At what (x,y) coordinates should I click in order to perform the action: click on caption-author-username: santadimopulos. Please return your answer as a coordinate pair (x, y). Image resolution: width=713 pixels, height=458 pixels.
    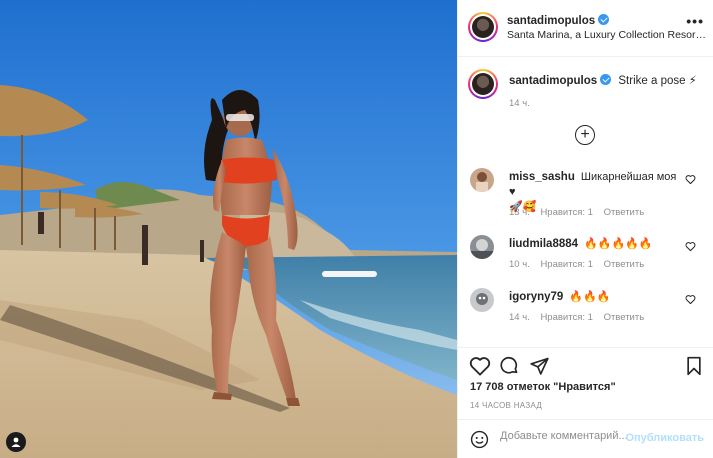
    Looking at the image, I should click on (553, 81).